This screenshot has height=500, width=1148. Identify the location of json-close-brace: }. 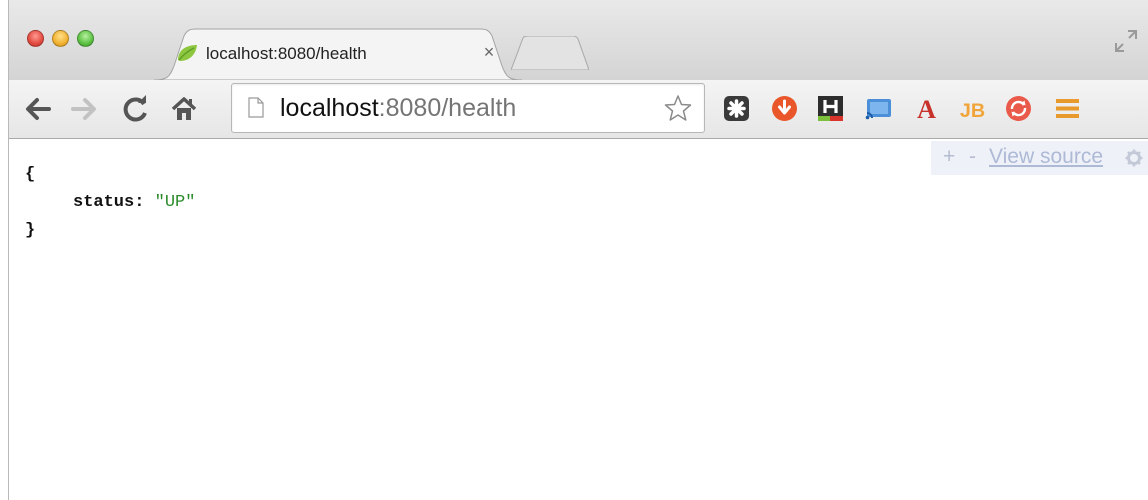
(30, 230).